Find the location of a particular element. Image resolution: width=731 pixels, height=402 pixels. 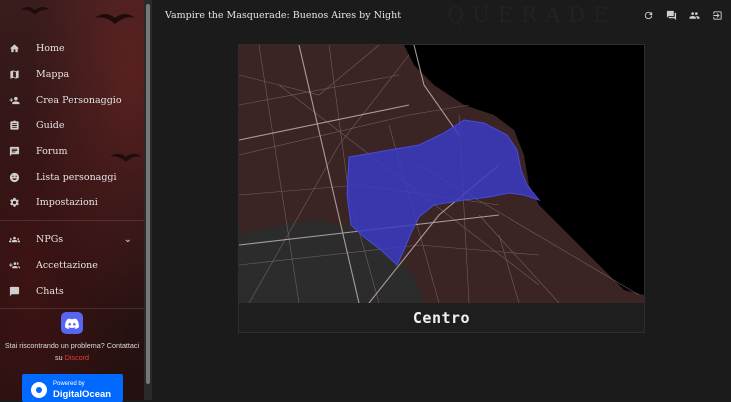

map-icon is located at coordinates (14, 75).